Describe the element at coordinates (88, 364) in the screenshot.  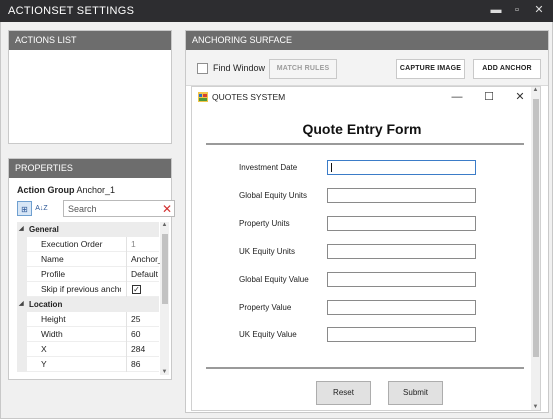
I see `property-row-y: Y 86` at that location.